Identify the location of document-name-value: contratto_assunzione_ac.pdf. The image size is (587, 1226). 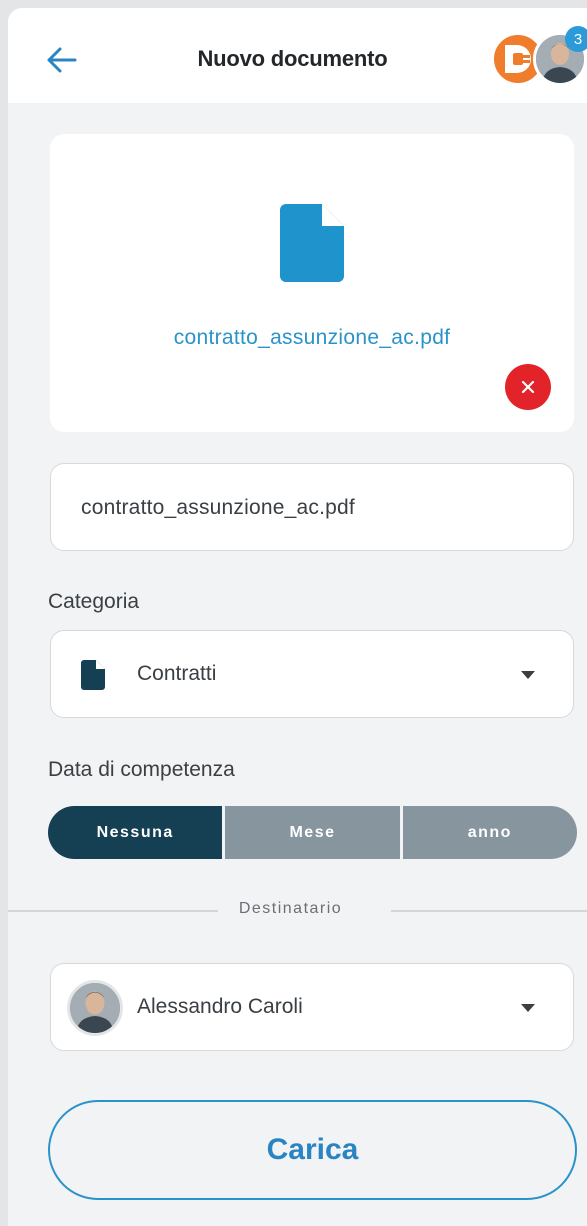
(218, 507).